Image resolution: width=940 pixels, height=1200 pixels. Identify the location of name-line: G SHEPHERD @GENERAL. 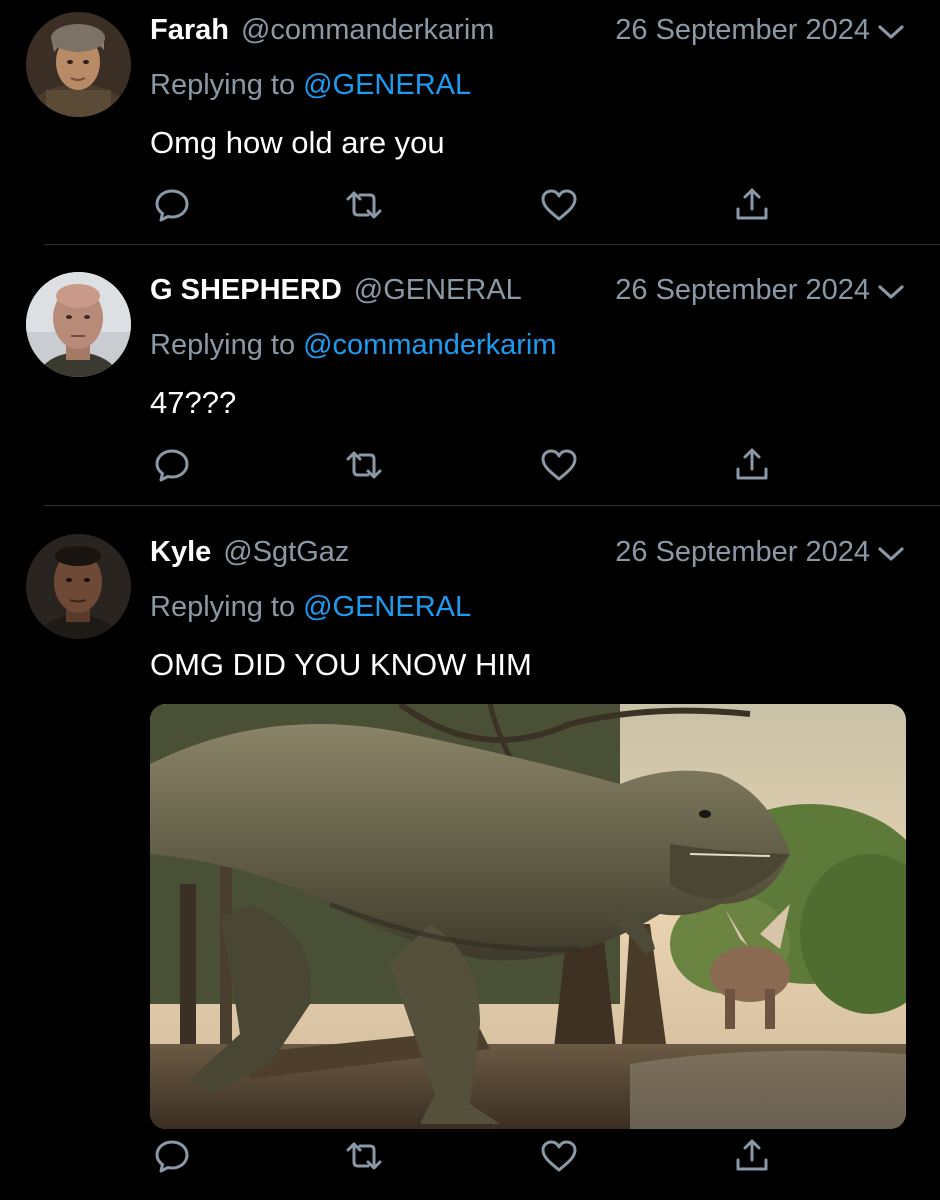
(336, 290).